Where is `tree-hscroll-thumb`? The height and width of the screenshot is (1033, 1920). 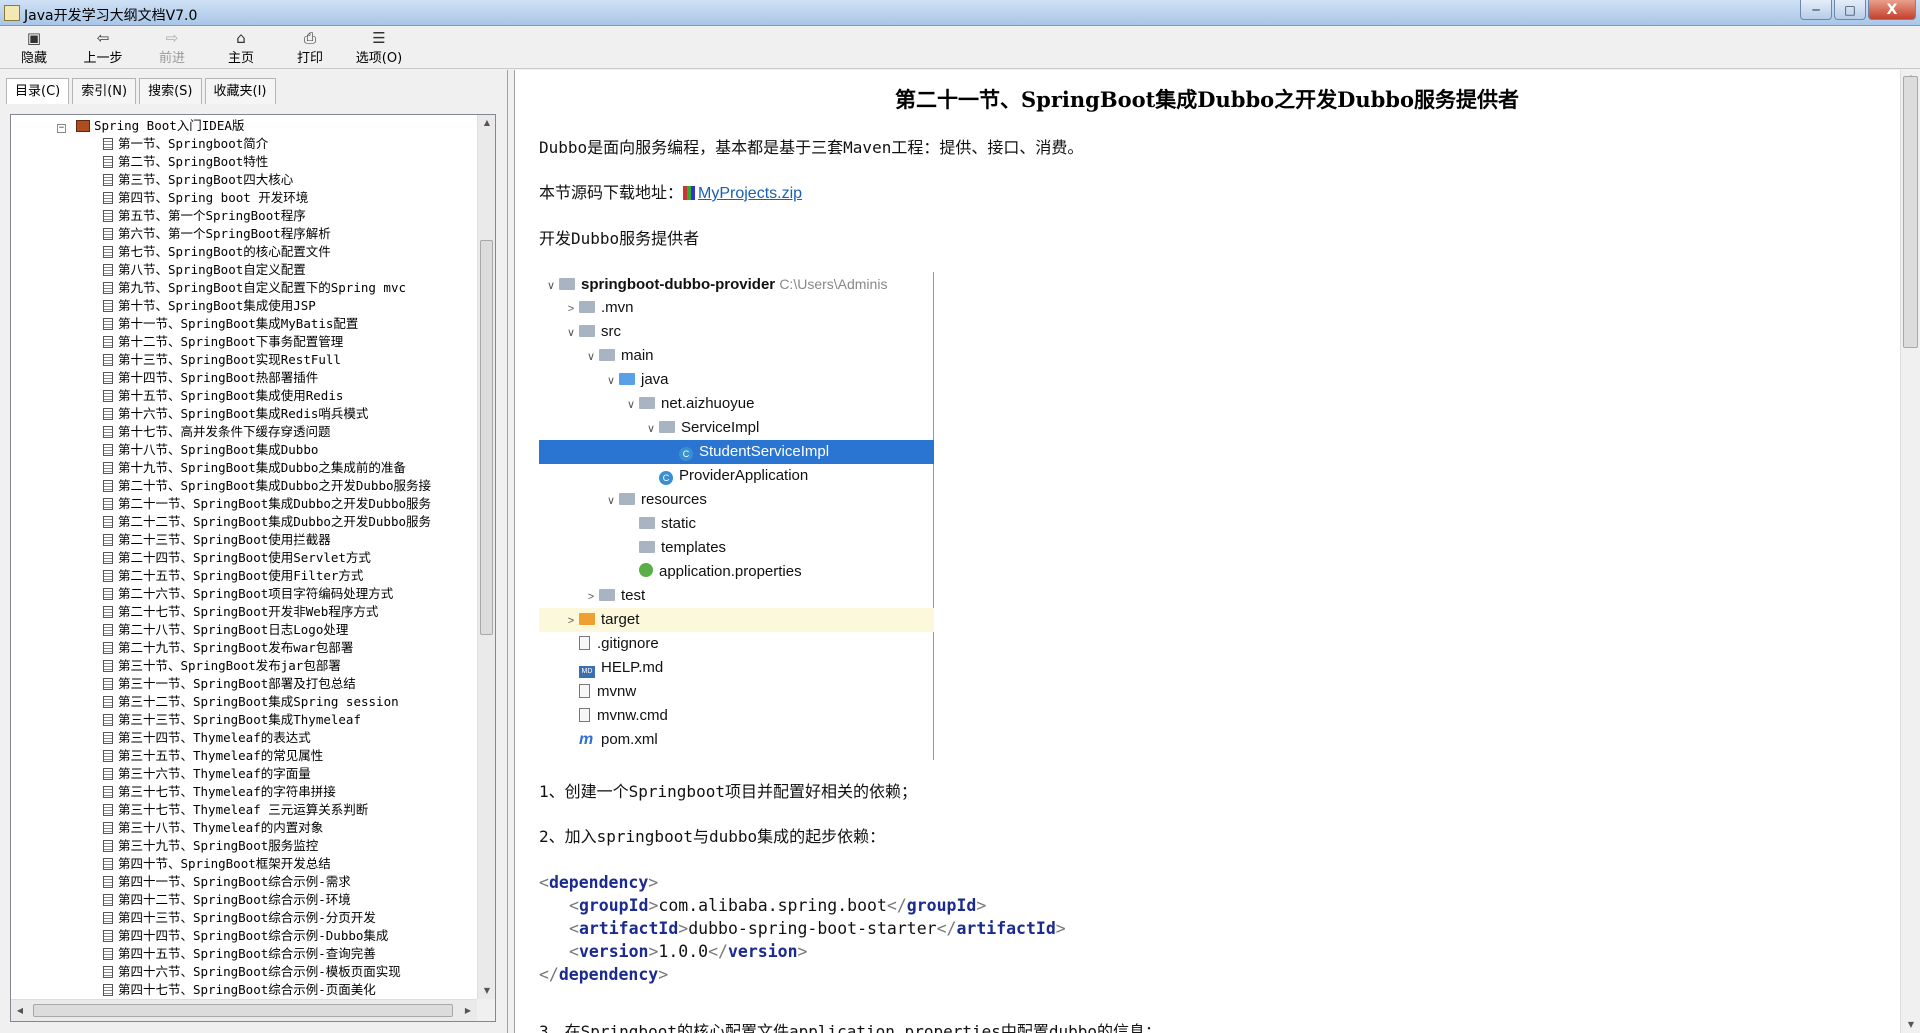
tree-hscroll-thumb is located at coordinates (243, 1010).